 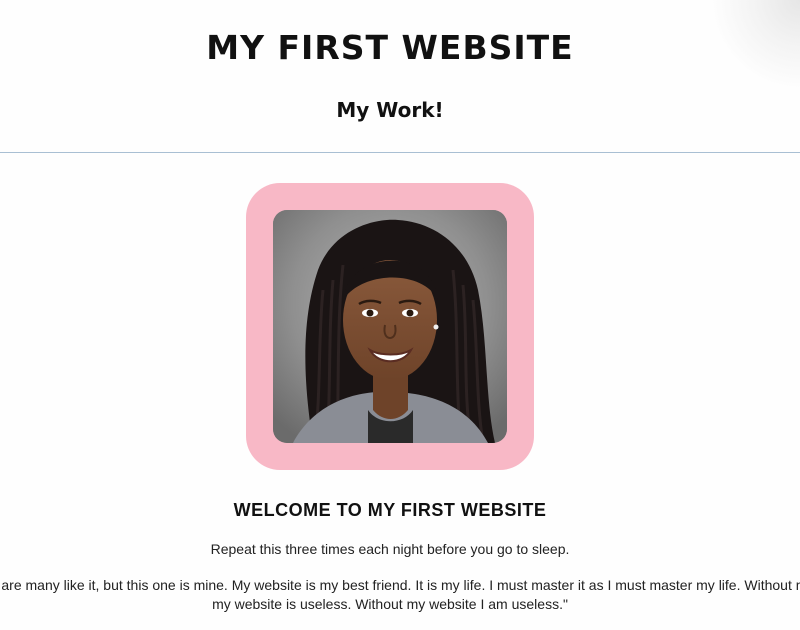 What do you see at coordinates (390, 510) in the screenshot?
I see `welcome-heading: WELCOME TO MY FIRST WEBSITE` at bounding box center [390, 510].